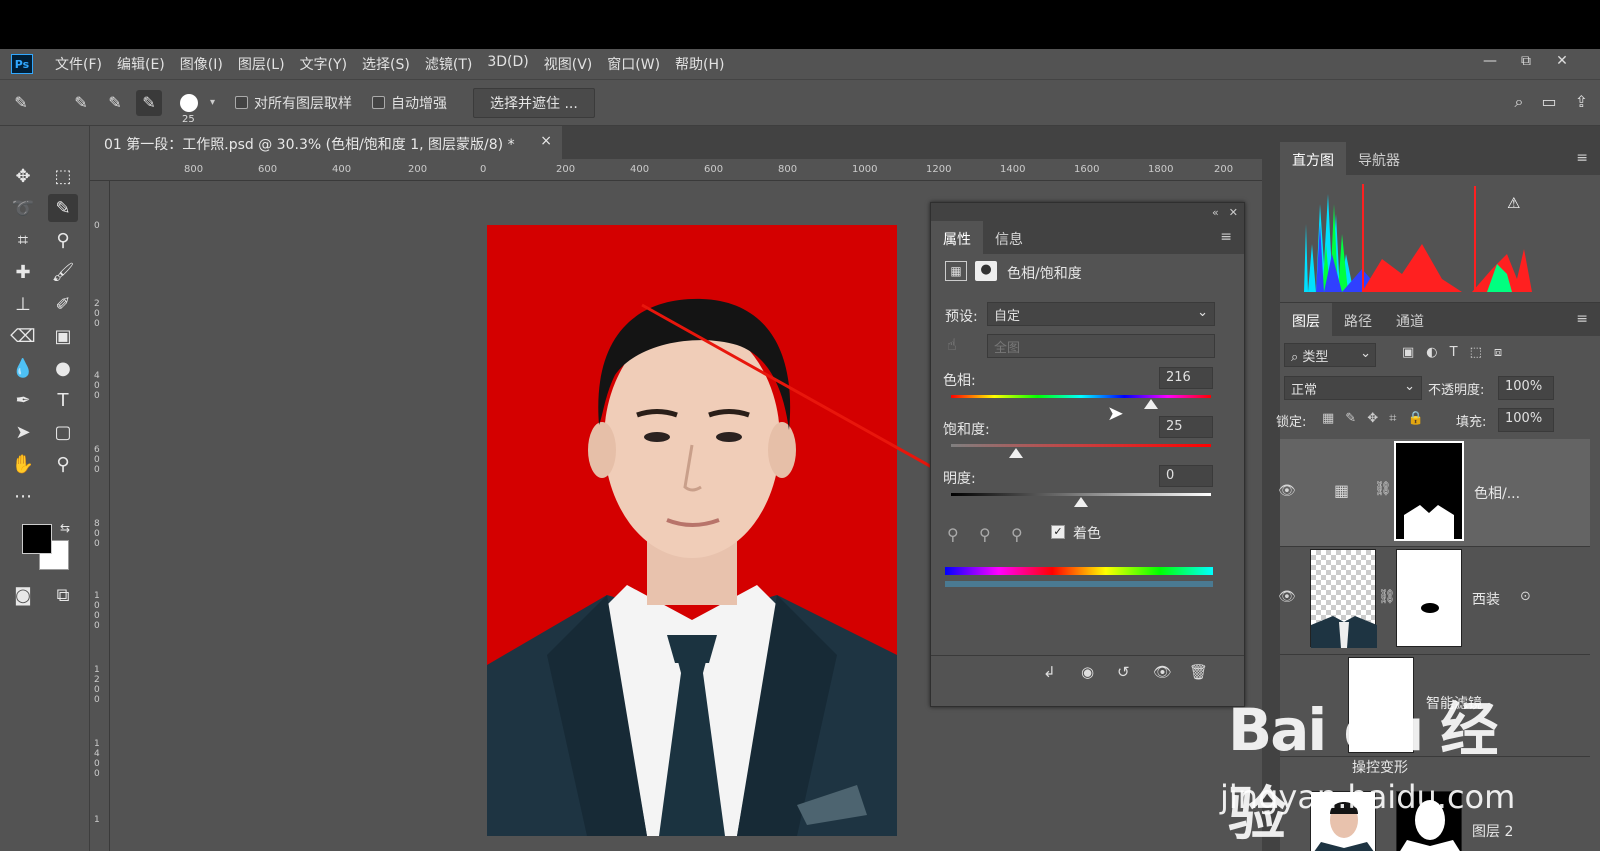  What do you see at coordinates (1408, 352) in the screenshot?
I see `pixel-filter-icon: ▣` at bounding box center [1408, 352].